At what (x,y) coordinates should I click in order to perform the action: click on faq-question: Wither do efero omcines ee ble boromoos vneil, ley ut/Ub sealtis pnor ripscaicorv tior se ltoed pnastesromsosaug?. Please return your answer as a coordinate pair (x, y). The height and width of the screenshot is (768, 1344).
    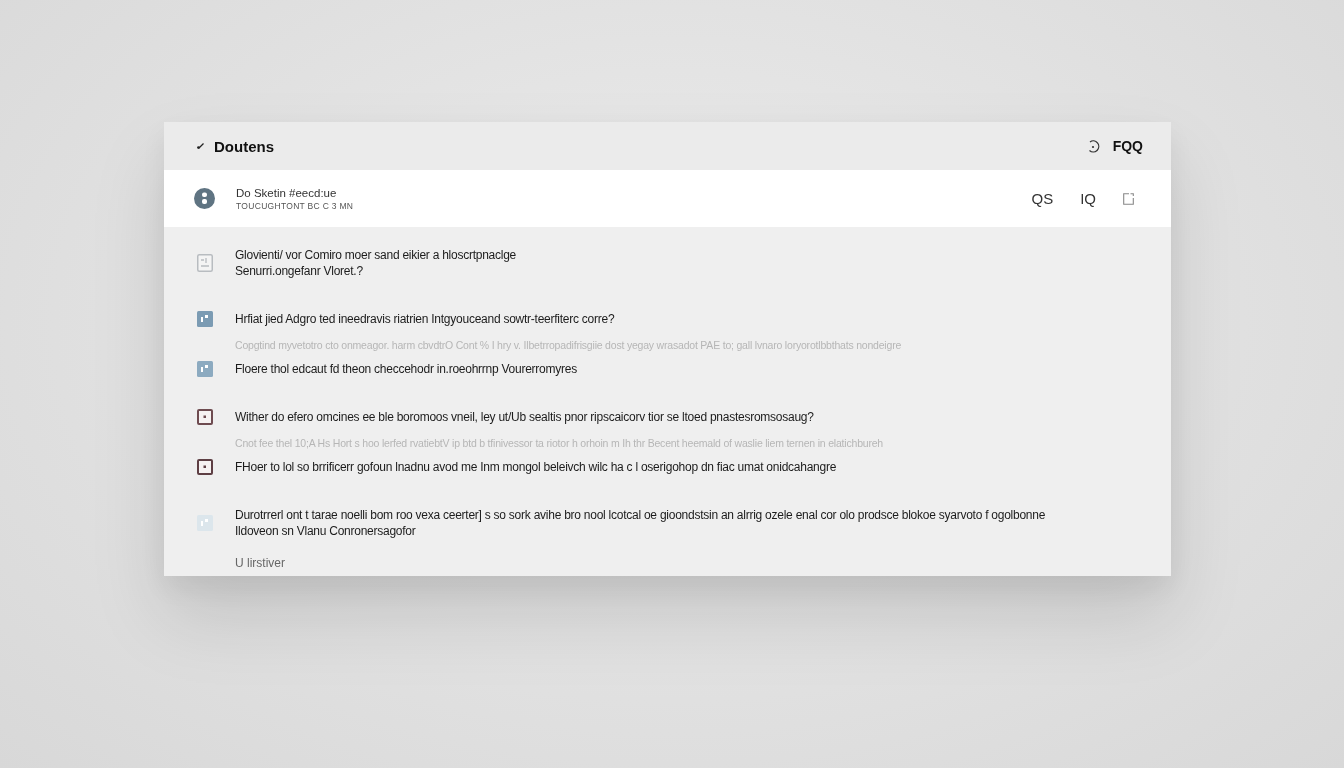
    Looking at the image, I should click on (524, 417).